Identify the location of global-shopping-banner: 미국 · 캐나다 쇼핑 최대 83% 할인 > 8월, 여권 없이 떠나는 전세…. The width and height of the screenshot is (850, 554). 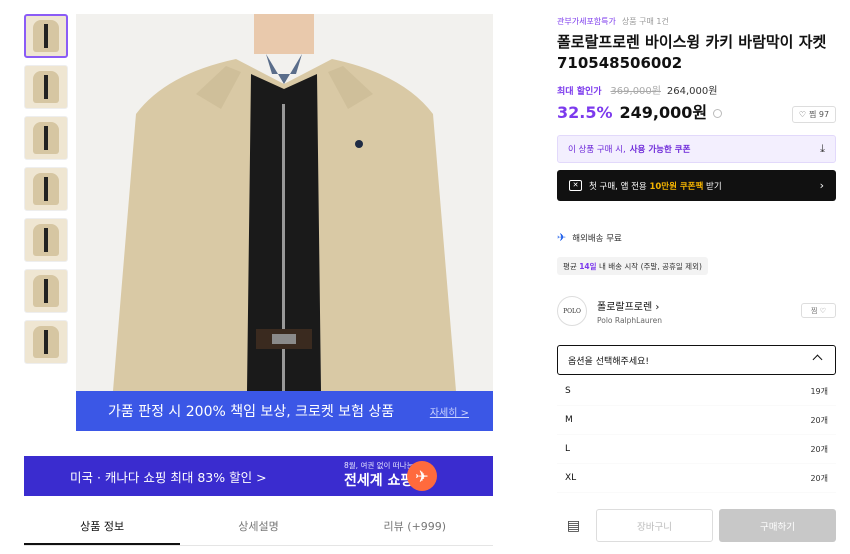
(258, 476).